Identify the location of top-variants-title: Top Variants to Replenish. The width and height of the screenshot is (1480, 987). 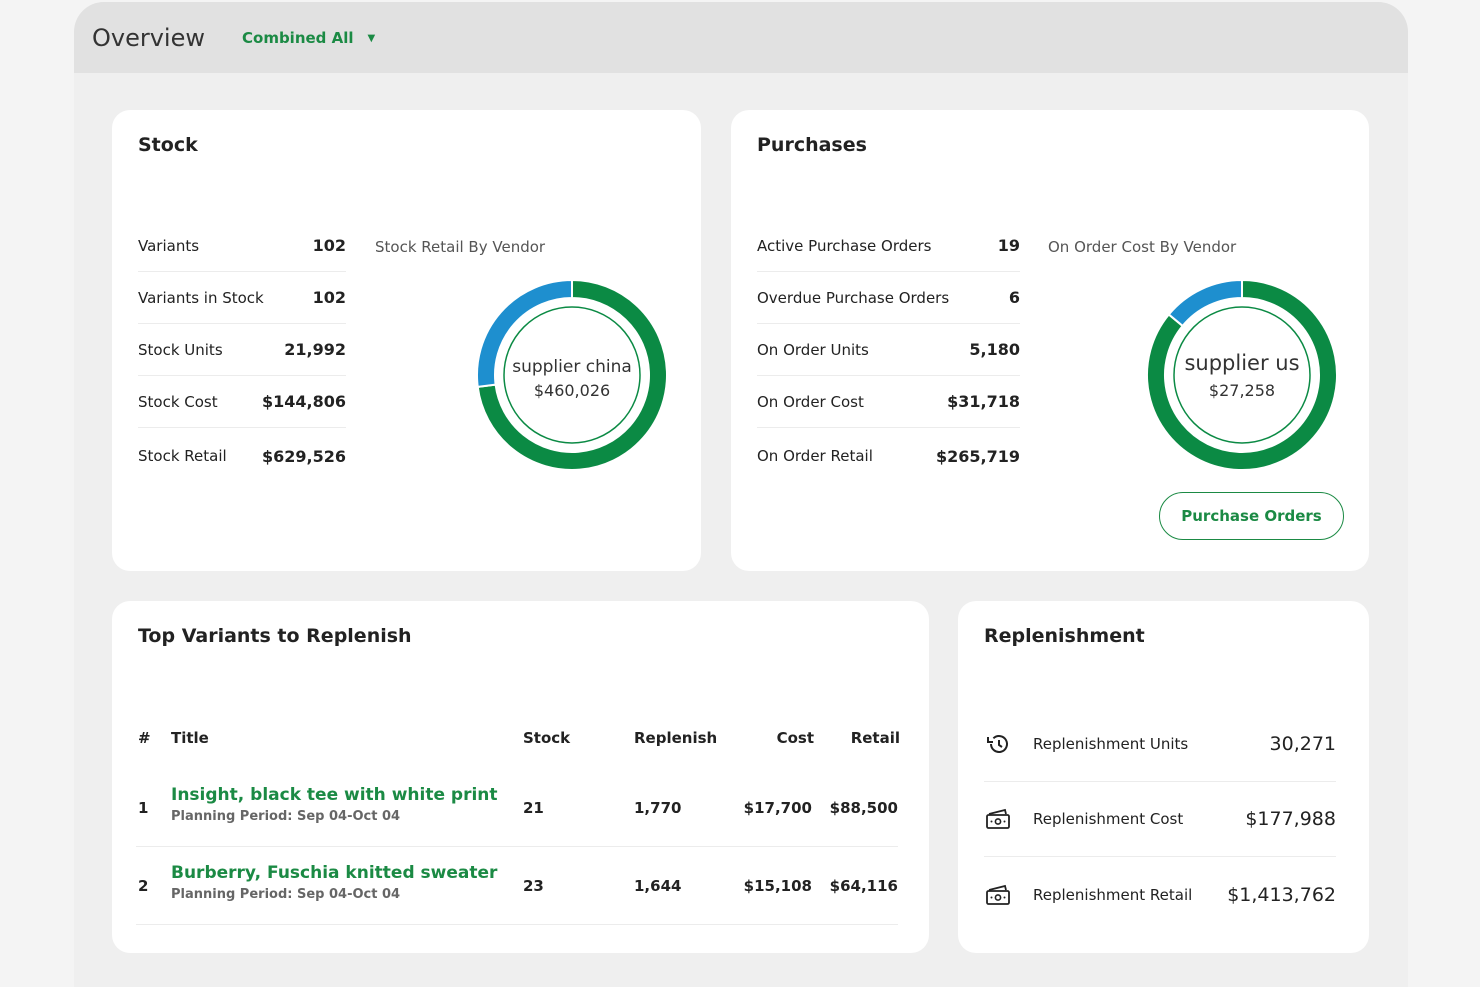
(275, 636).